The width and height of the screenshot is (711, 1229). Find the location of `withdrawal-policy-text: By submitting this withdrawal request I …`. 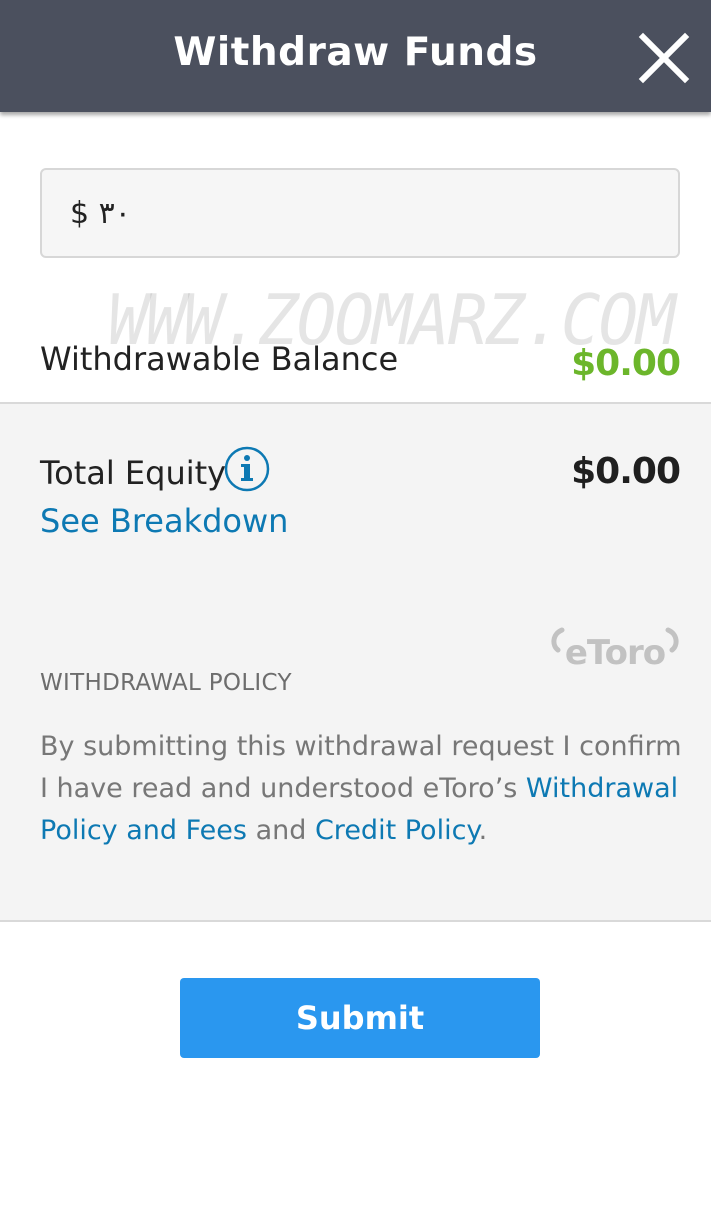

withdrawal-policy-text: By submitting this withdrawal request I … is located at coordinates (362, 789).